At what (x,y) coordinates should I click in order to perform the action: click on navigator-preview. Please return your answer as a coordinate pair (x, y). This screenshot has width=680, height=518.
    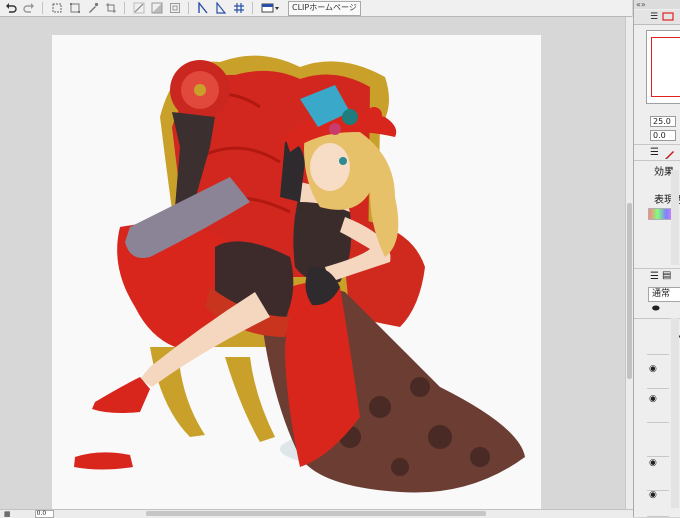
    Looking at the image, I should click on (663, 67).